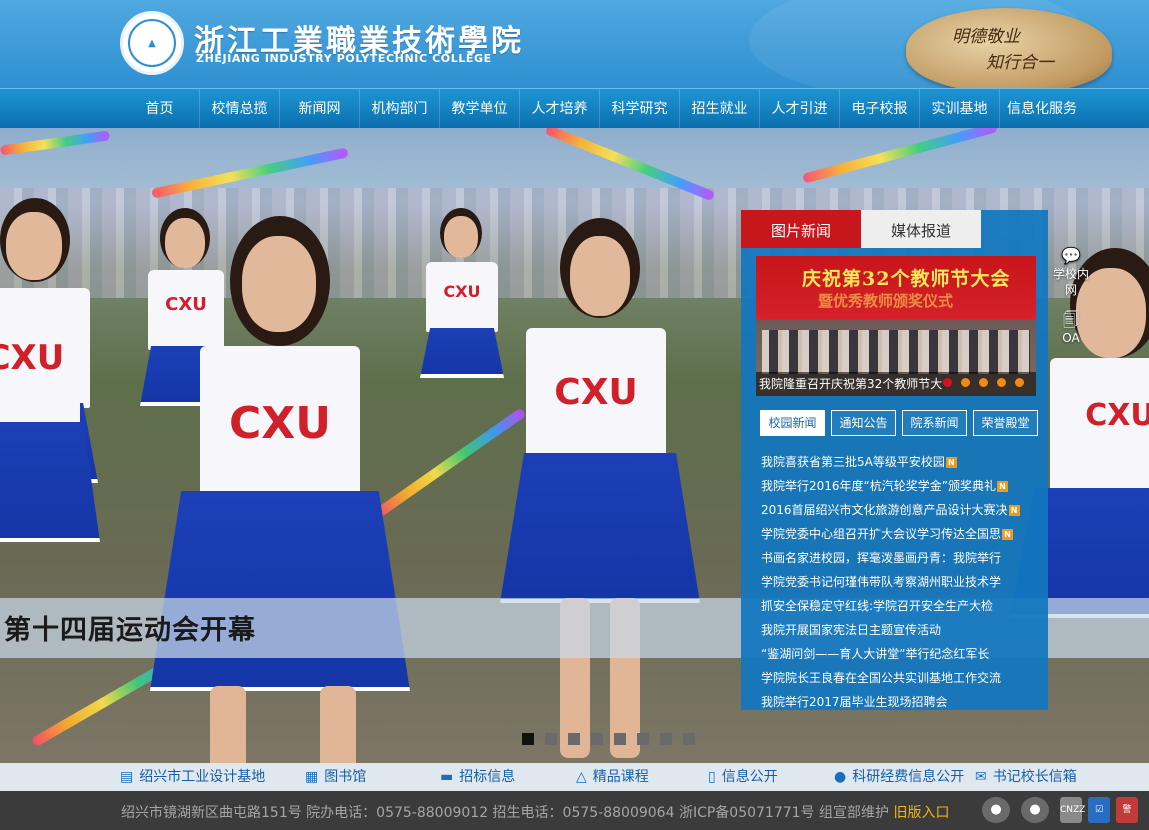  I want to click on oa-label: OA, so click(1071, 338).